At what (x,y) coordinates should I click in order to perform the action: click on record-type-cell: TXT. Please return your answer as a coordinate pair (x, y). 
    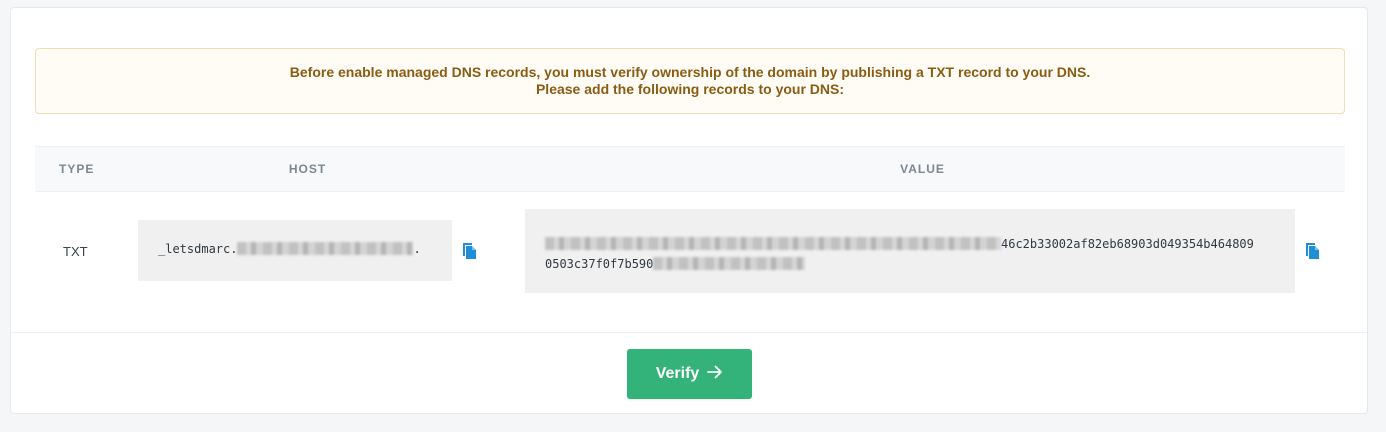
    Looking at the image, I should click on (75, 251).